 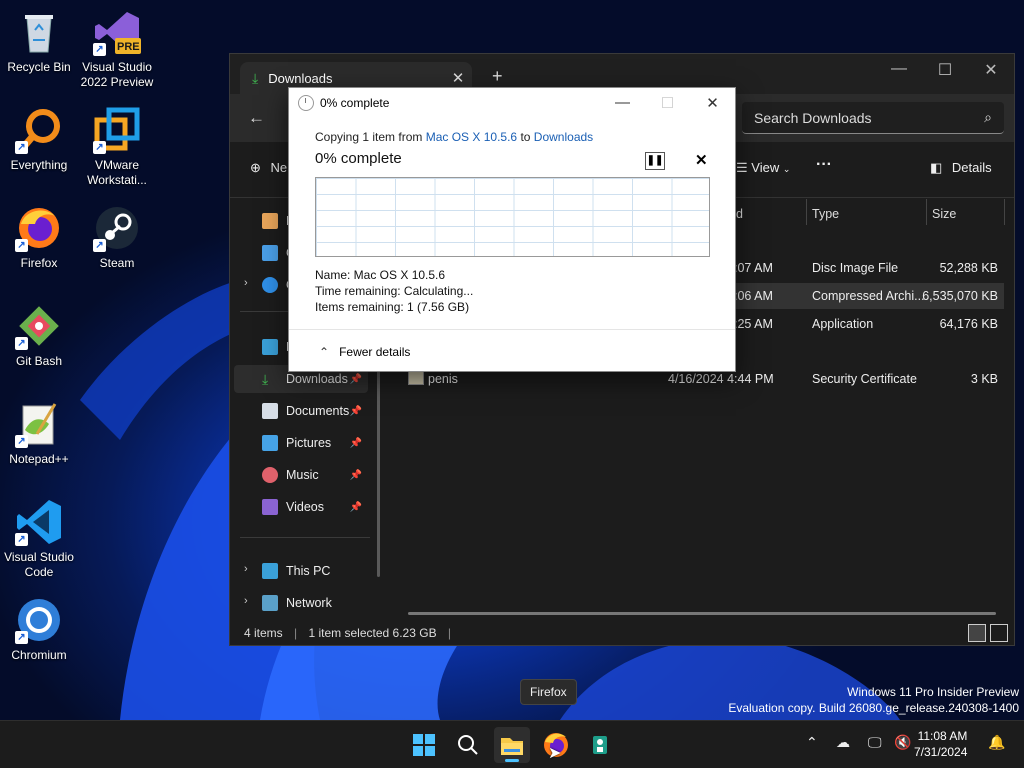 What do you see at coordinates (301, 411) in the screenshot?
I see `sidebar-item-documents: Documents 📌` at bounding box center [301, 411].